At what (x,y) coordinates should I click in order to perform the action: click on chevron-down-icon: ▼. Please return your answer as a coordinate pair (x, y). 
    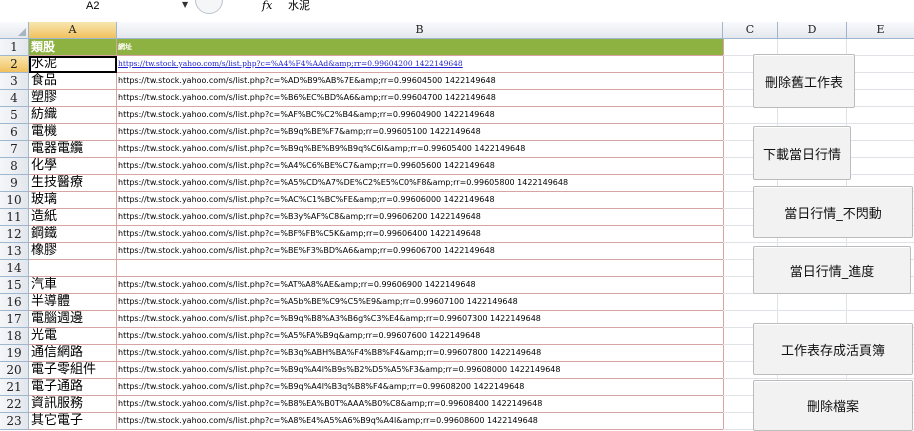
    Looking at the image, I should click on (185, 5).